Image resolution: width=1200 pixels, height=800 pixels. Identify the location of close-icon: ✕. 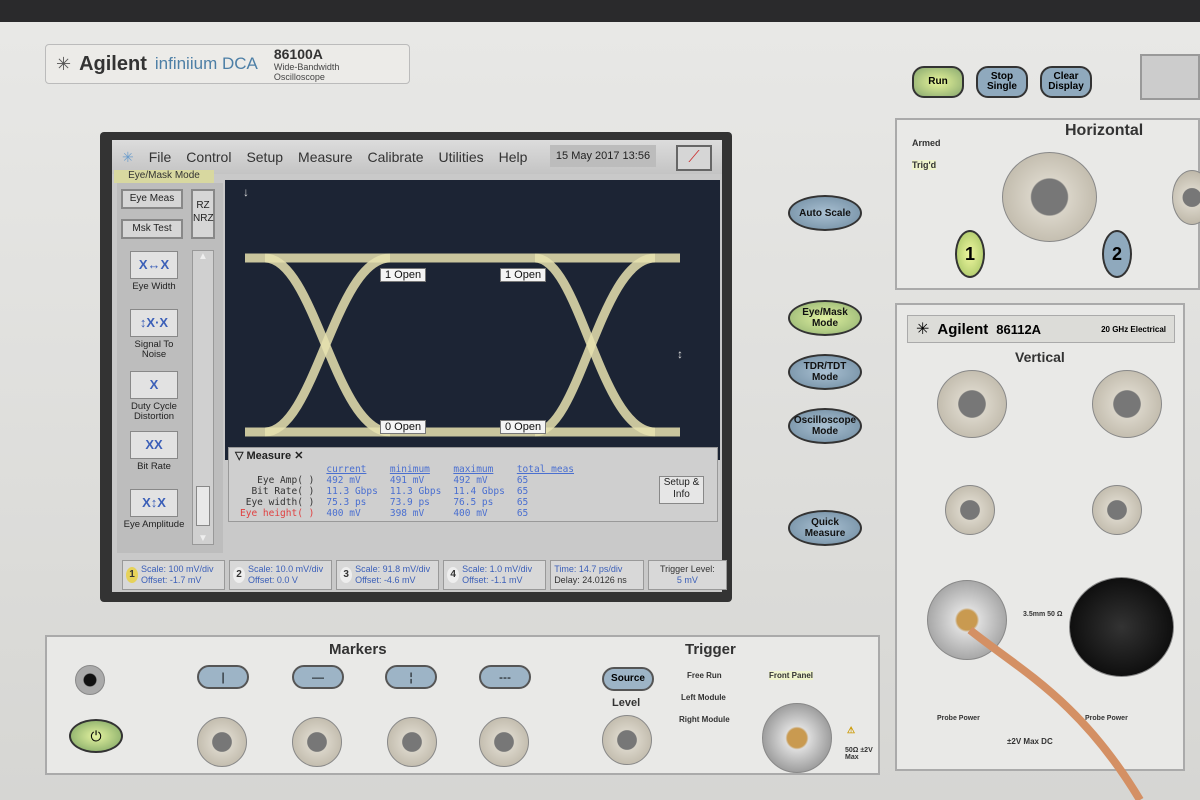
(298, 456).